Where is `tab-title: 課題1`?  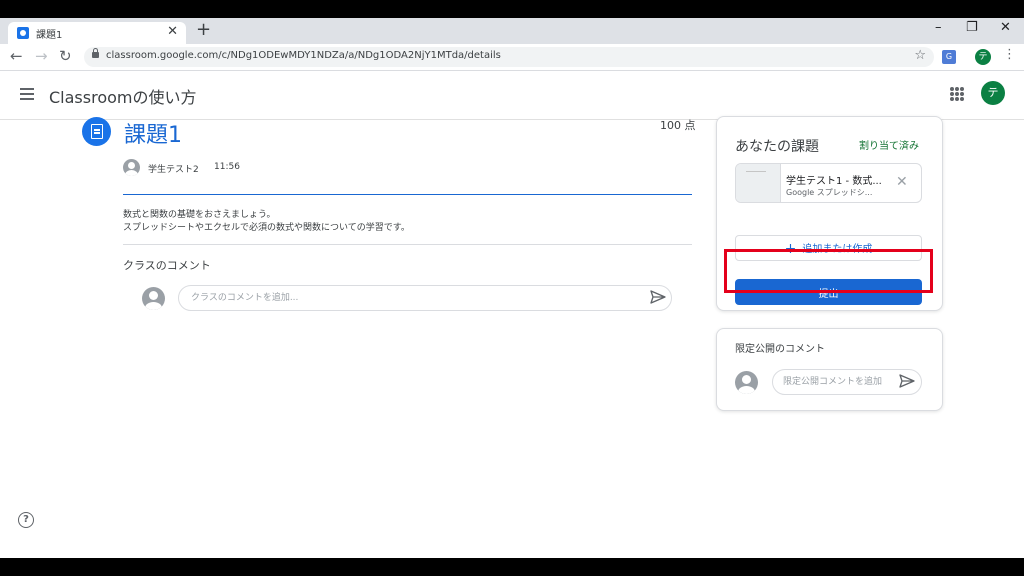
tab-title: 課題1 is located at coordinates (49, 35).